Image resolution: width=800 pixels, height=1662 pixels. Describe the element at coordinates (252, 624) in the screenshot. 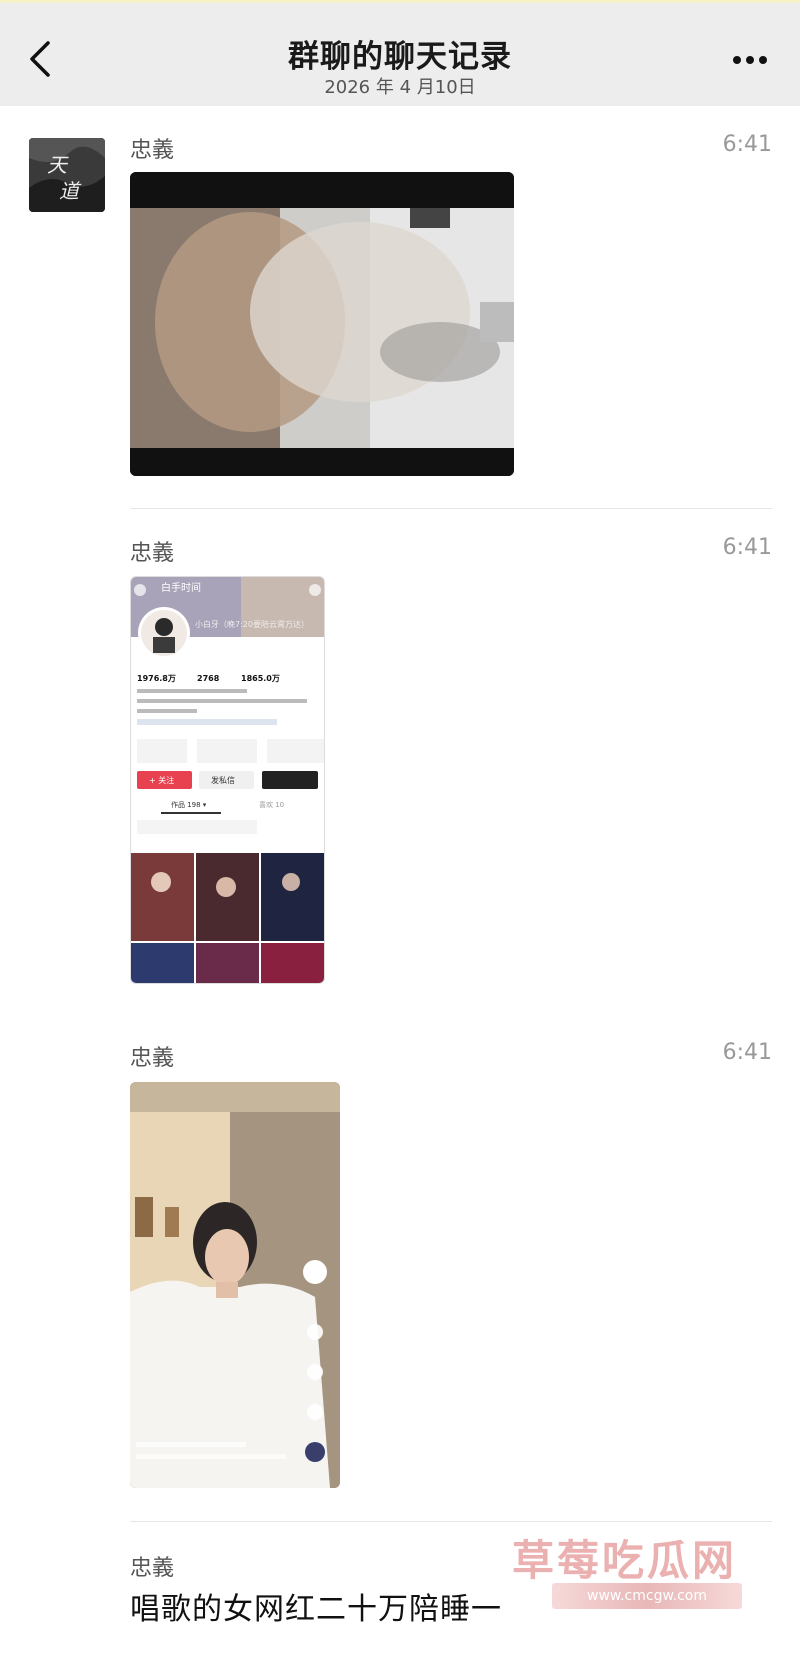

I see `profile-name: 小白牙（晚7:20要陪云霄万达）` at that location.